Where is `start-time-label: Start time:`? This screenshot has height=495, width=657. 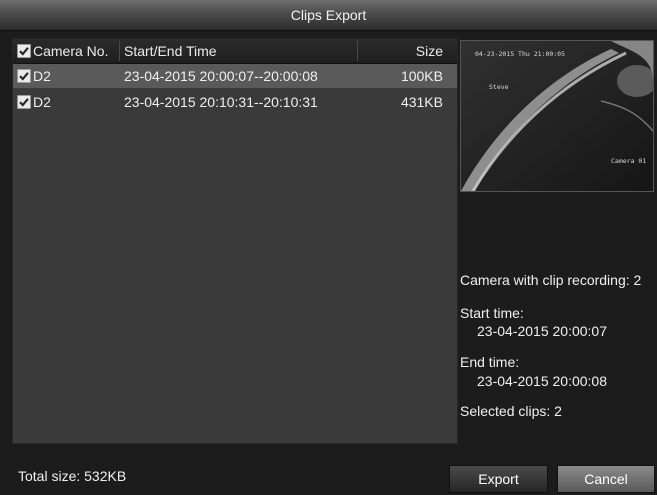 start-time-label: Start time: is located at coordinates (492, 313).